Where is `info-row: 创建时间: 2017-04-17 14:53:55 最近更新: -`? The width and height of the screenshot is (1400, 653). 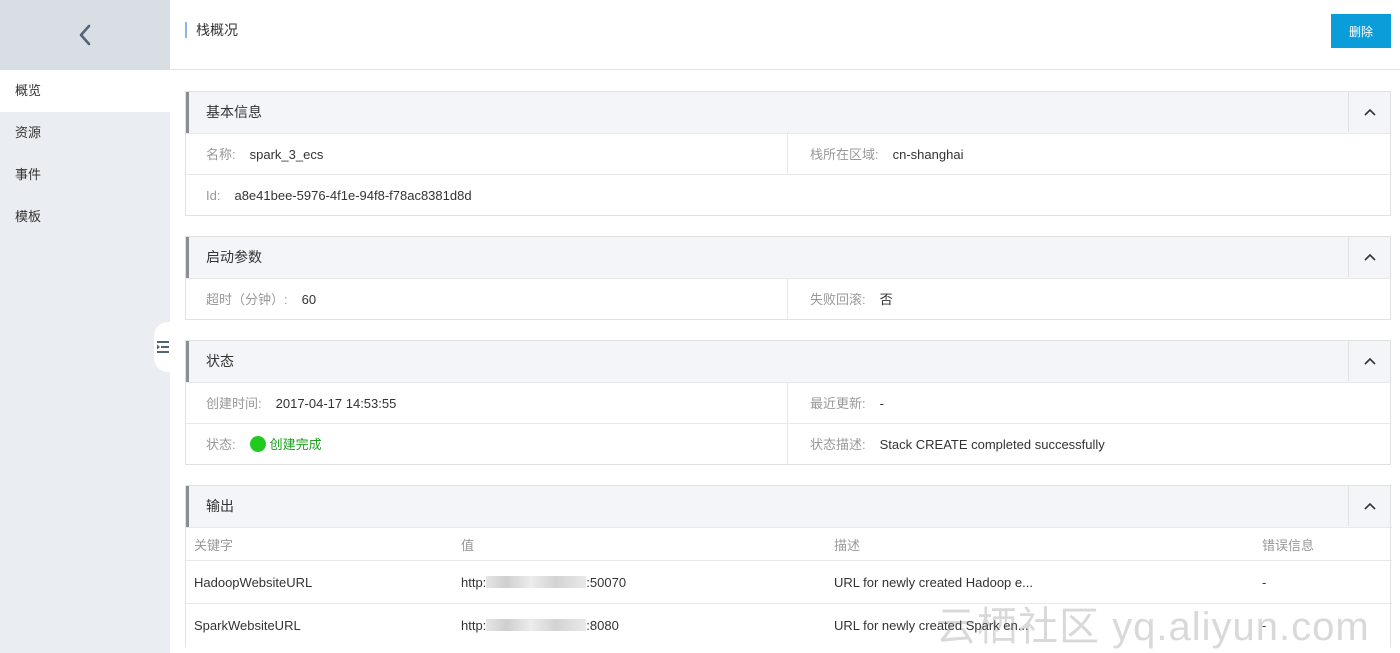 info-row: 创建时间: 2017-04-17 14:53:55 最近更新: - is located at coordinates (788, 403).